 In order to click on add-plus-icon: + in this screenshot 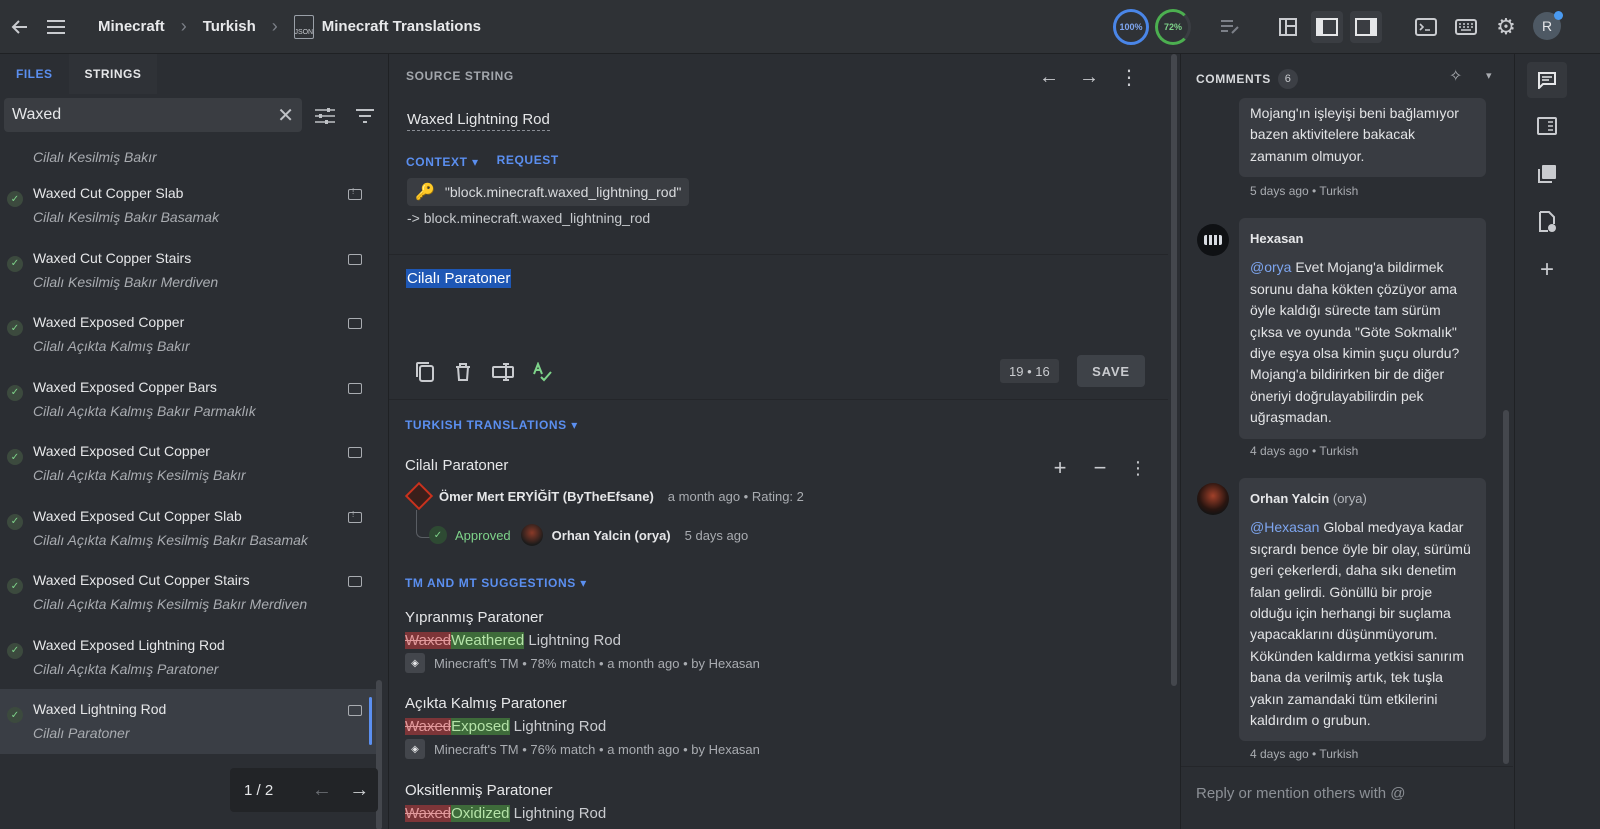, I will do `click(1547, 270)`.